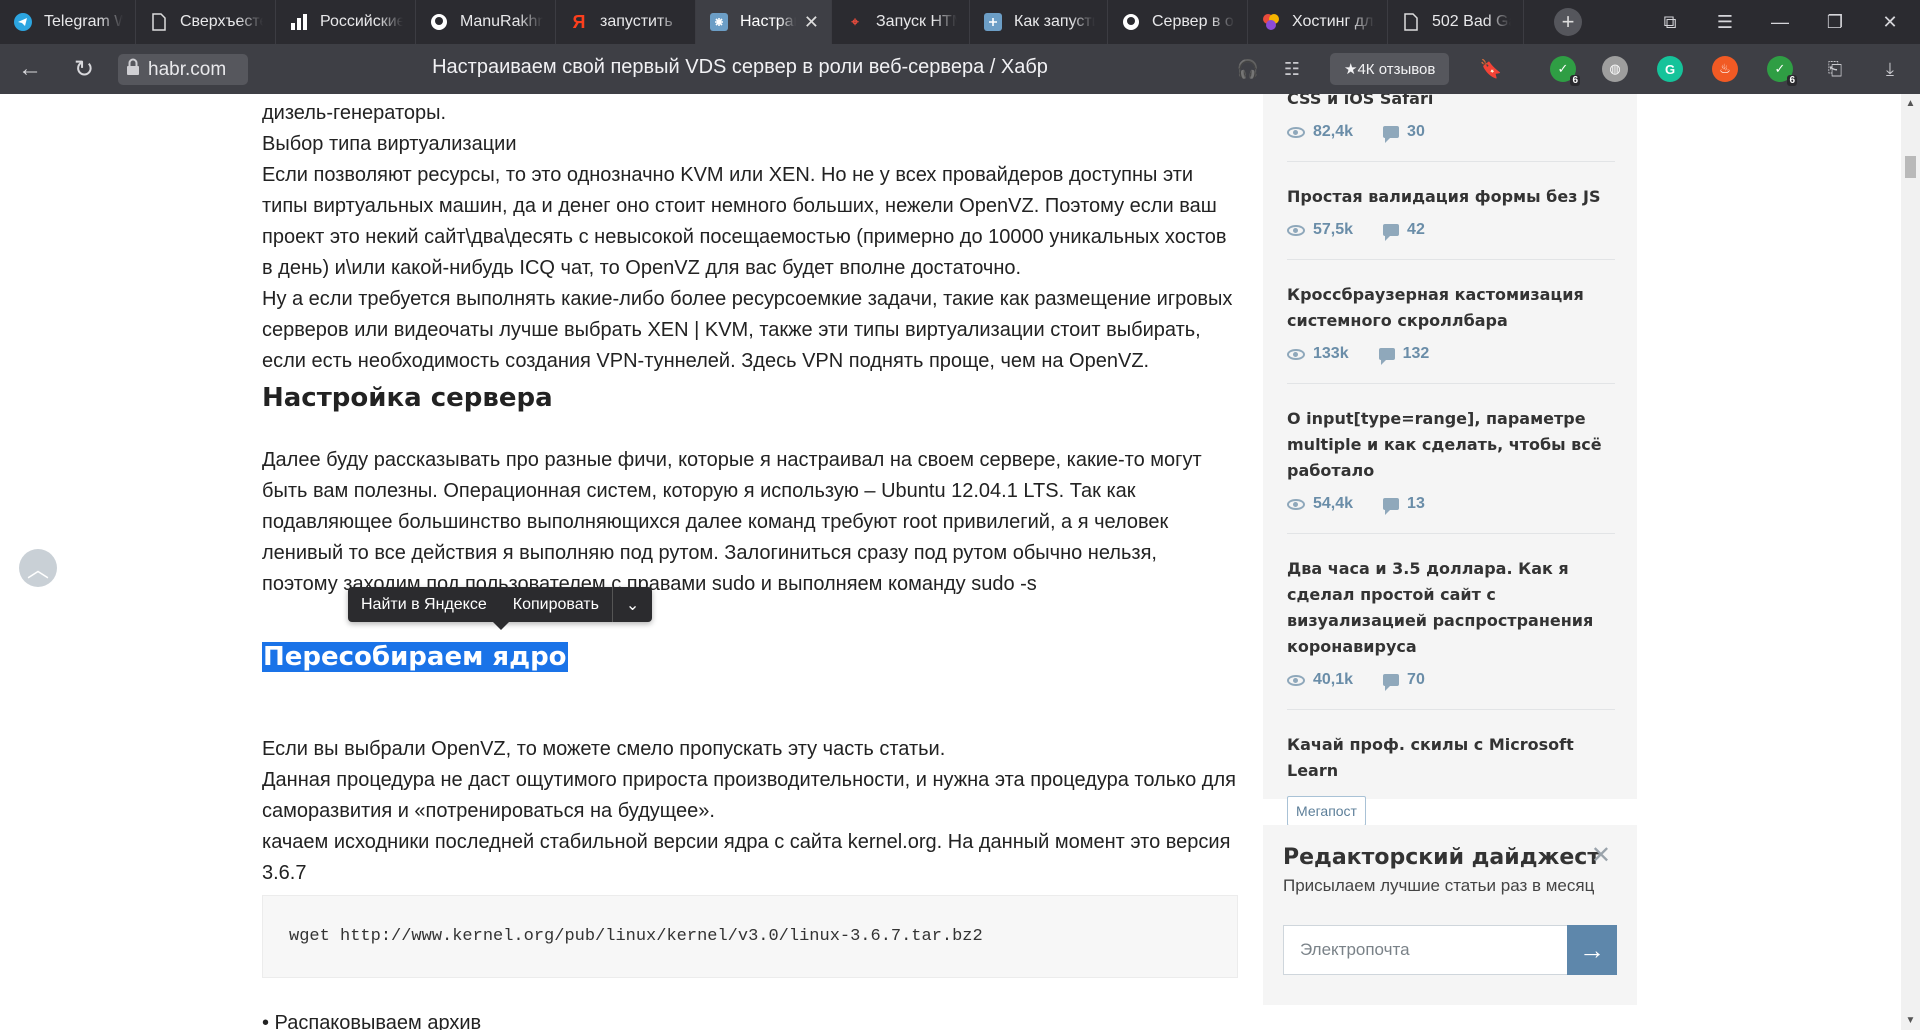 The width and height of the screenshot is (1920, 1030). I want to click on tab-label: запустить, so click(636, 21).